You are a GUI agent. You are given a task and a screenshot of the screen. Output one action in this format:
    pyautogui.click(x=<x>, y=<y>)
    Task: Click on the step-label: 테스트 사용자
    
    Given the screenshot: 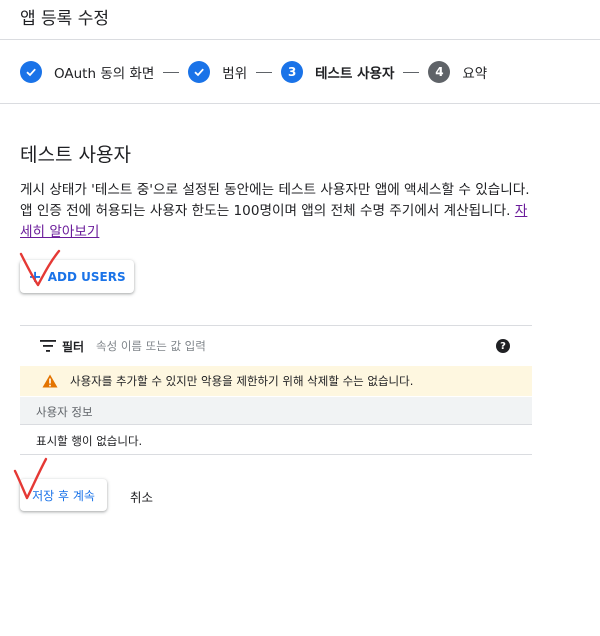 What is the action you would take?
    pyautogui.click(x=355, y=74)
    